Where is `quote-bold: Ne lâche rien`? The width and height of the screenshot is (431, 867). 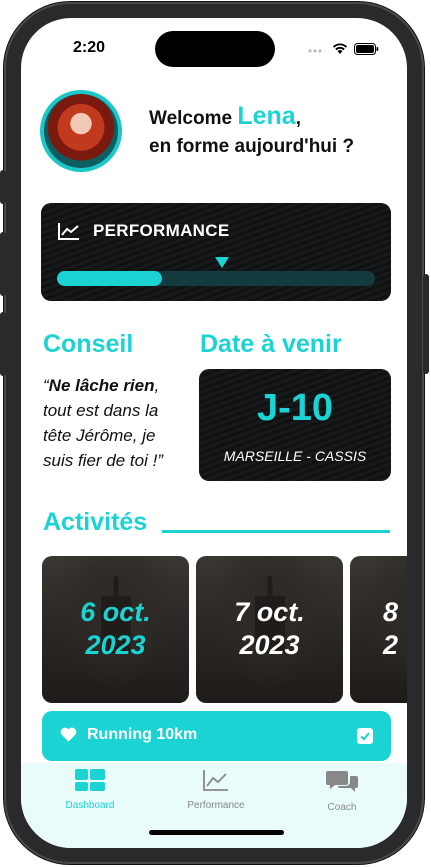 quote-bold: Ne lâche rien is located at coordinates (101, 385).